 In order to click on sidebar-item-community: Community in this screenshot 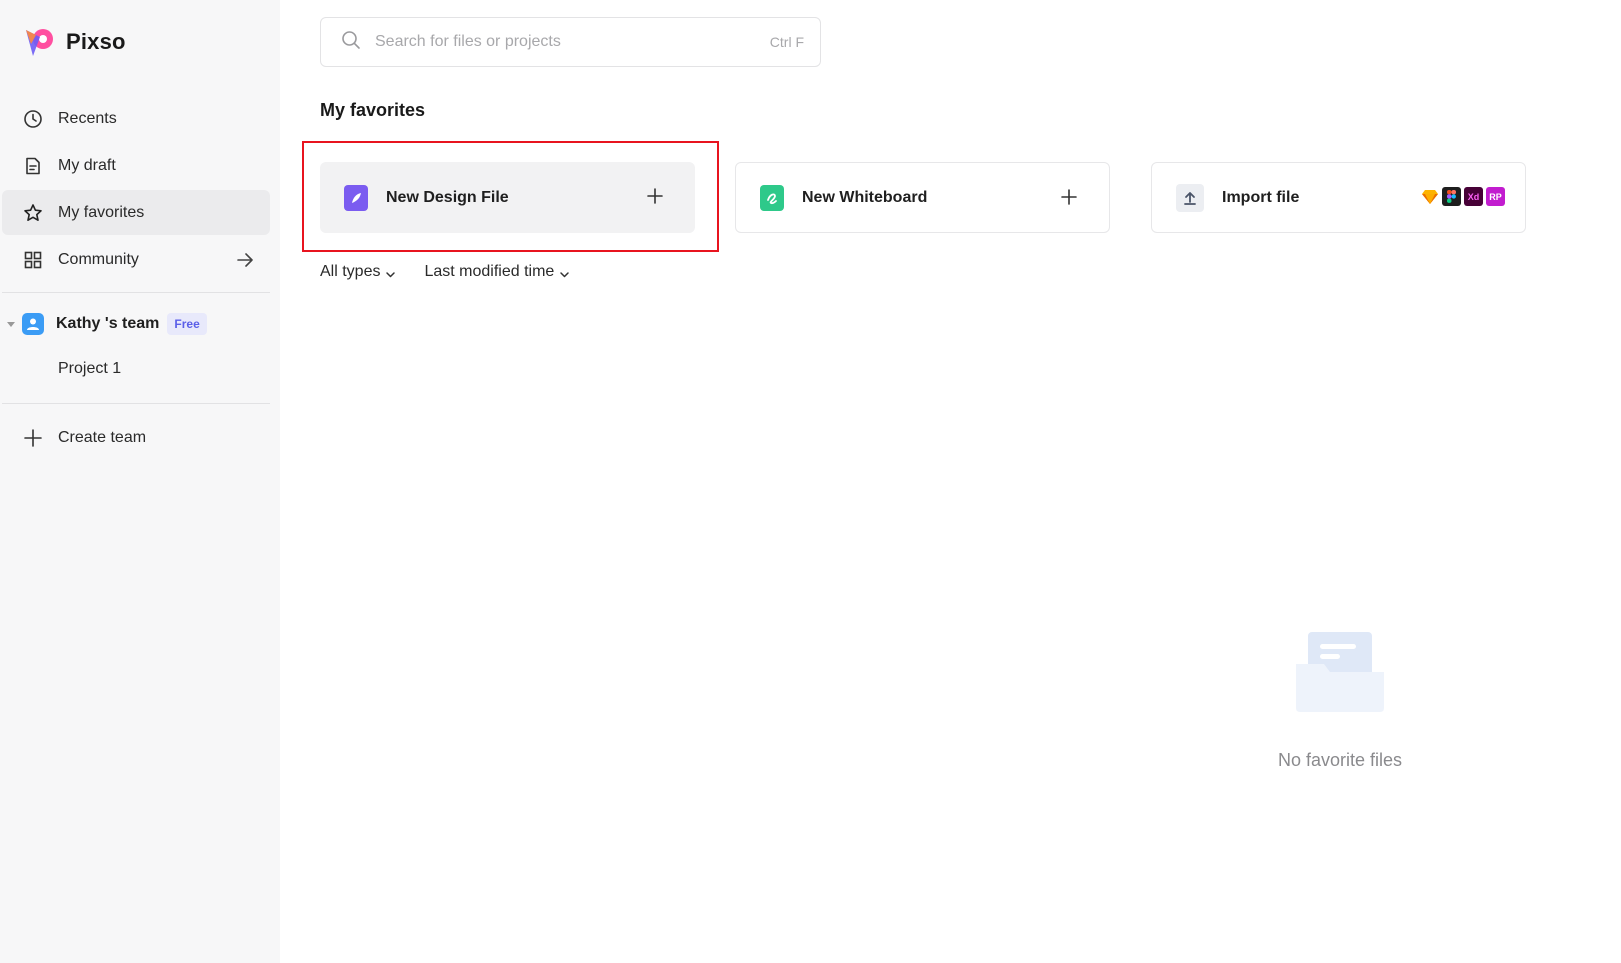, I will do `click(136, 259)`.